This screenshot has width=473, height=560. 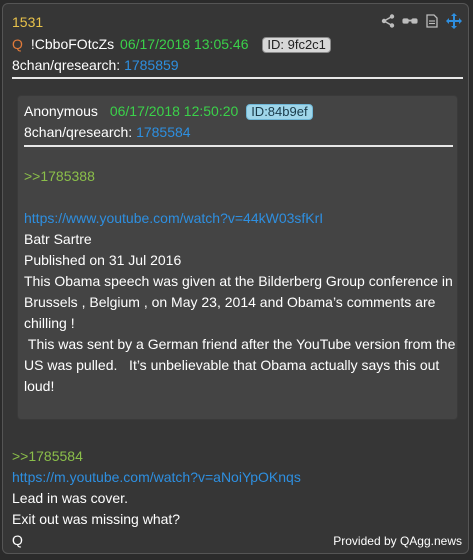 I want to click on quoted-divider, so click(x=238, y=146).